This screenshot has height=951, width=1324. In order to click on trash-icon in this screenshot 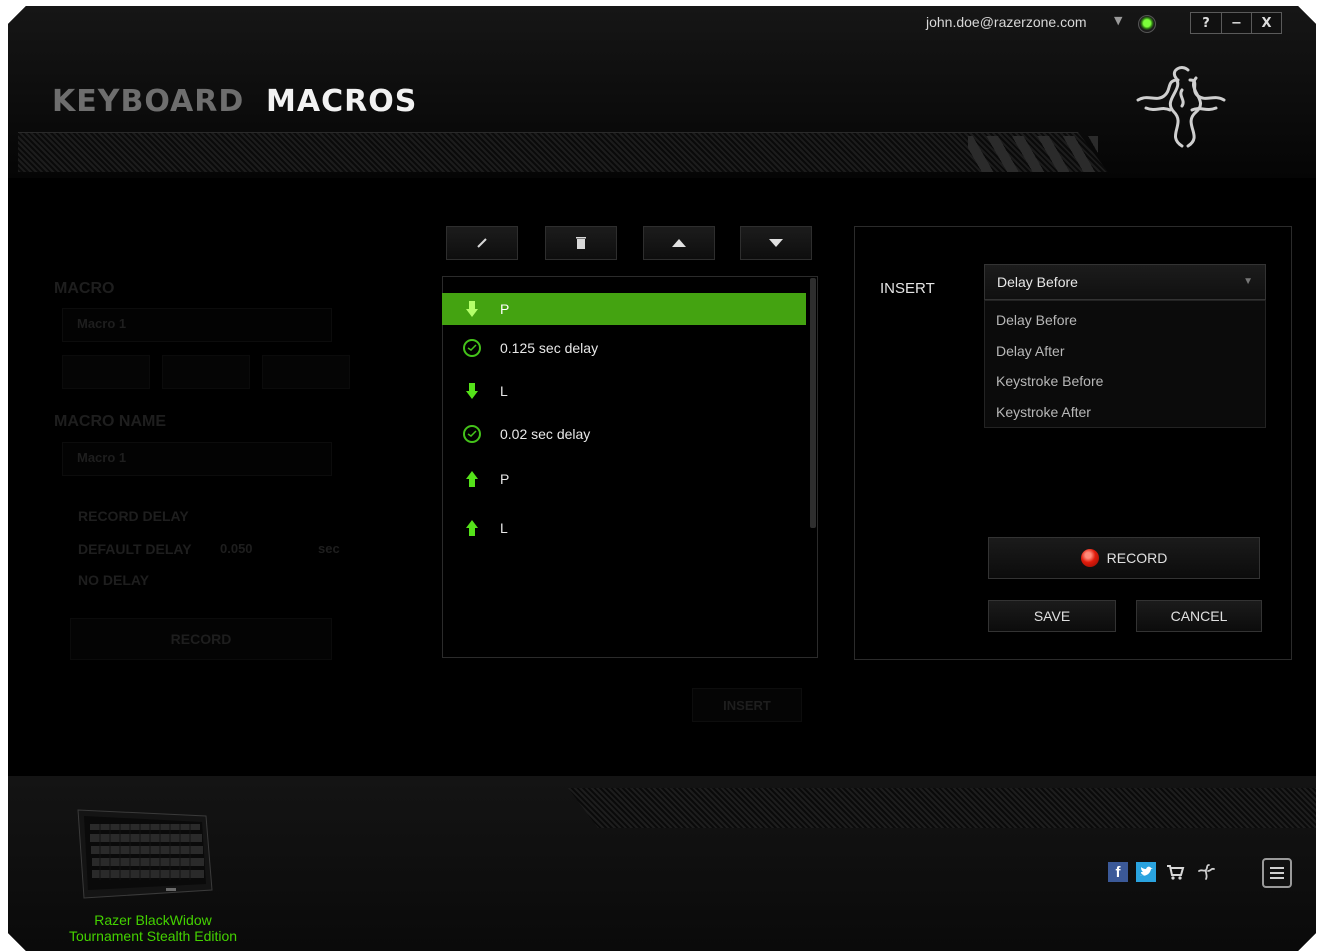, I will do `click(581, 243)`.